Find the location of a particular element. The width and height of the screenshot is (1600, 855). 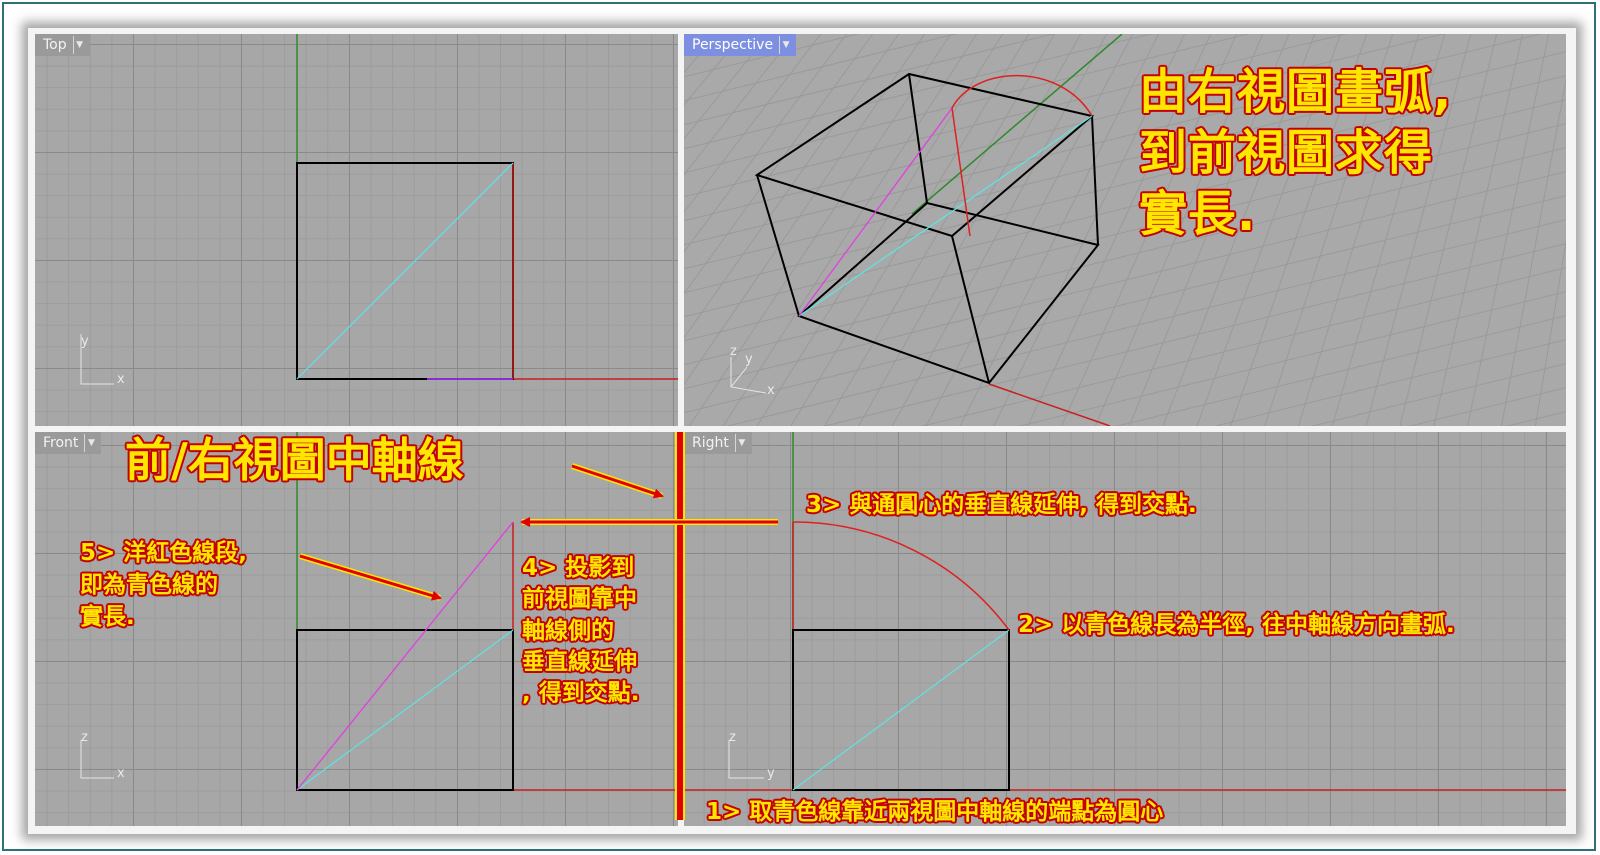

step4-line: 垂直線延伸 is located at coordinates (579, 661).